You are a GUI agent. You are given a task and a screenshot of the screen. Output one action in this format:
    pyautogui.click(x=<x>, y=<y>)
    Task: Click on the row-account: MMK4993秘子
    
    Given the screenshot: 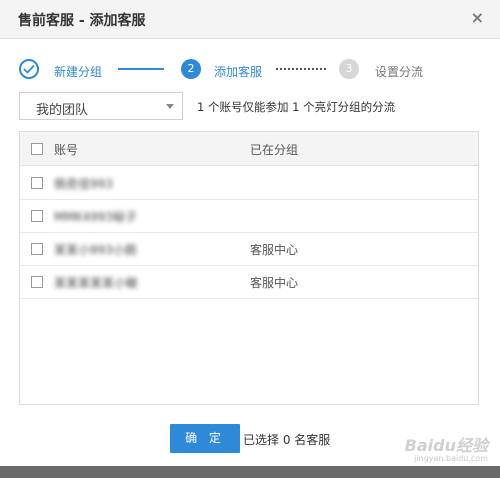 What is the action you would take?
    pyautogui.click(x=96, y=217)
    